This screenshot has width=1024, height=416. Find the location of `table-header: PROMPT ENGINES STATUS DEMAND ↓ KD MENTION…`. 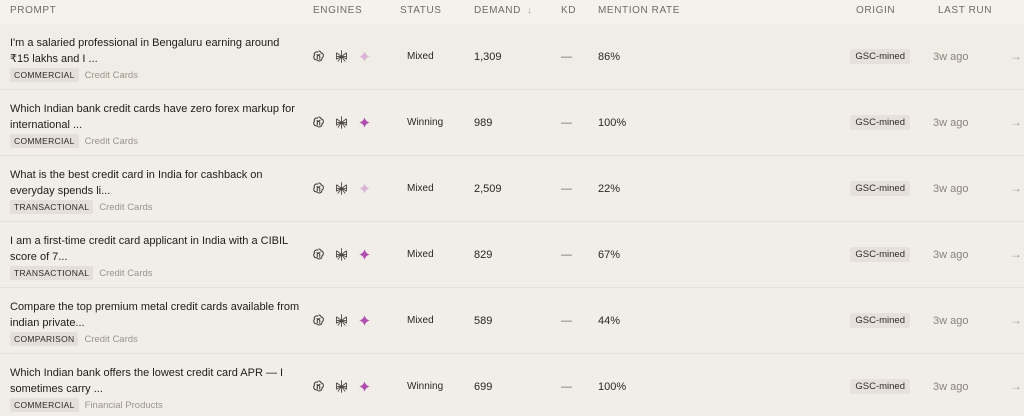

table-header: PROMPT ENGINES STATUS DEMAND ↓ KD MENTION… is located at coordinates (512, 12).